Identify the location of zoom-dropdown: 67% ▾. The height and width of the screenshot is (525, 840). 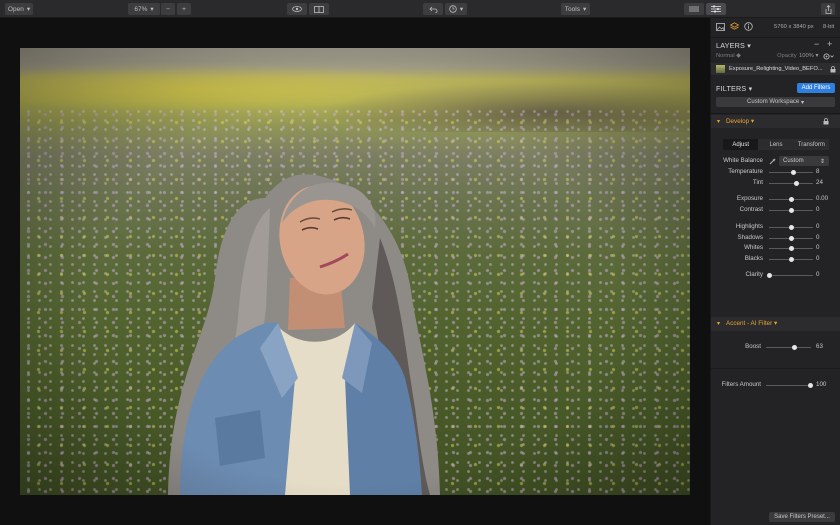
(144, 9).